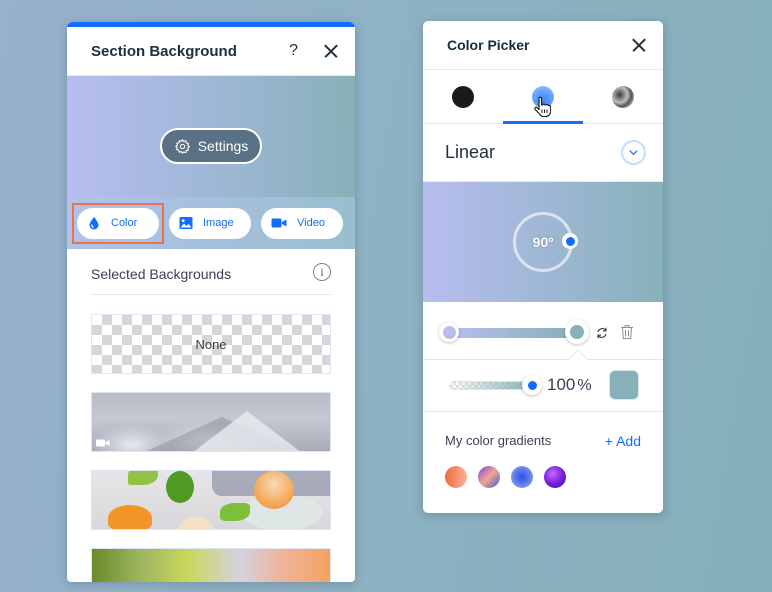 This screenshot has width=772, height=592. What do you see at coordinates (311, 223) in the screenshot?
I see `video-type-label: Video` at bounding box center [311, 223].